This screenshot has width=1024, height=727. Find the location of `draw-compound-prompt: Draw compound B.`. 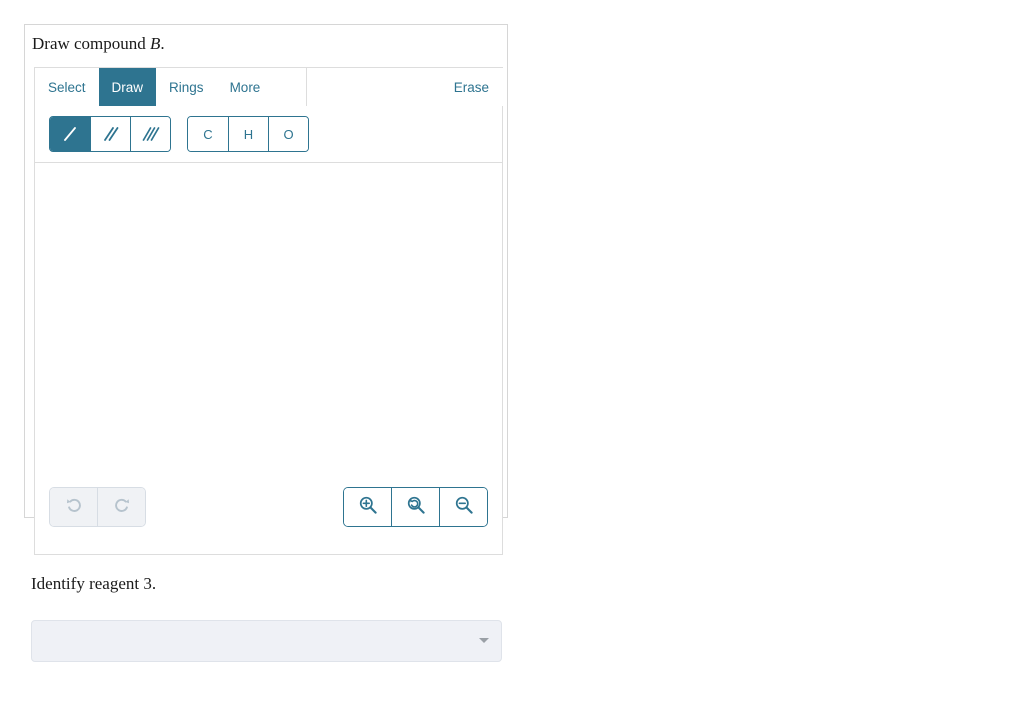

draw-compound-prompt: Draw compound B. is located at coordinates (98, 44).